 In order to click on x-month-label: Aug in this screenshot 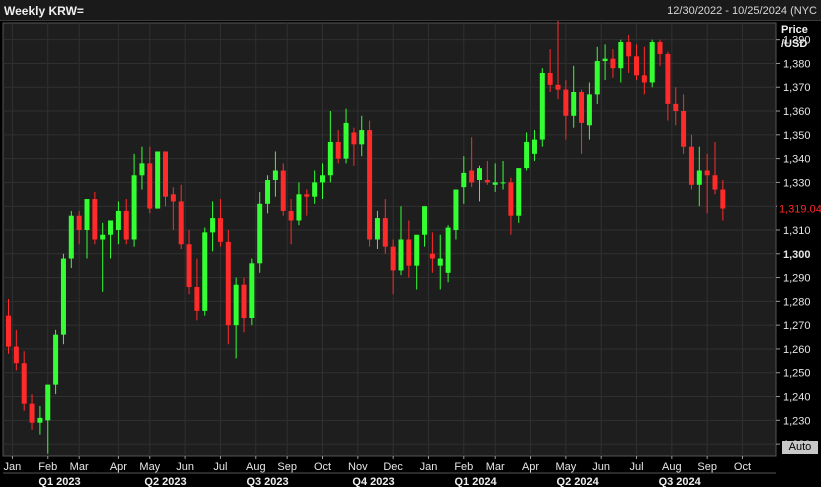, I will do `click(256, 467)`.